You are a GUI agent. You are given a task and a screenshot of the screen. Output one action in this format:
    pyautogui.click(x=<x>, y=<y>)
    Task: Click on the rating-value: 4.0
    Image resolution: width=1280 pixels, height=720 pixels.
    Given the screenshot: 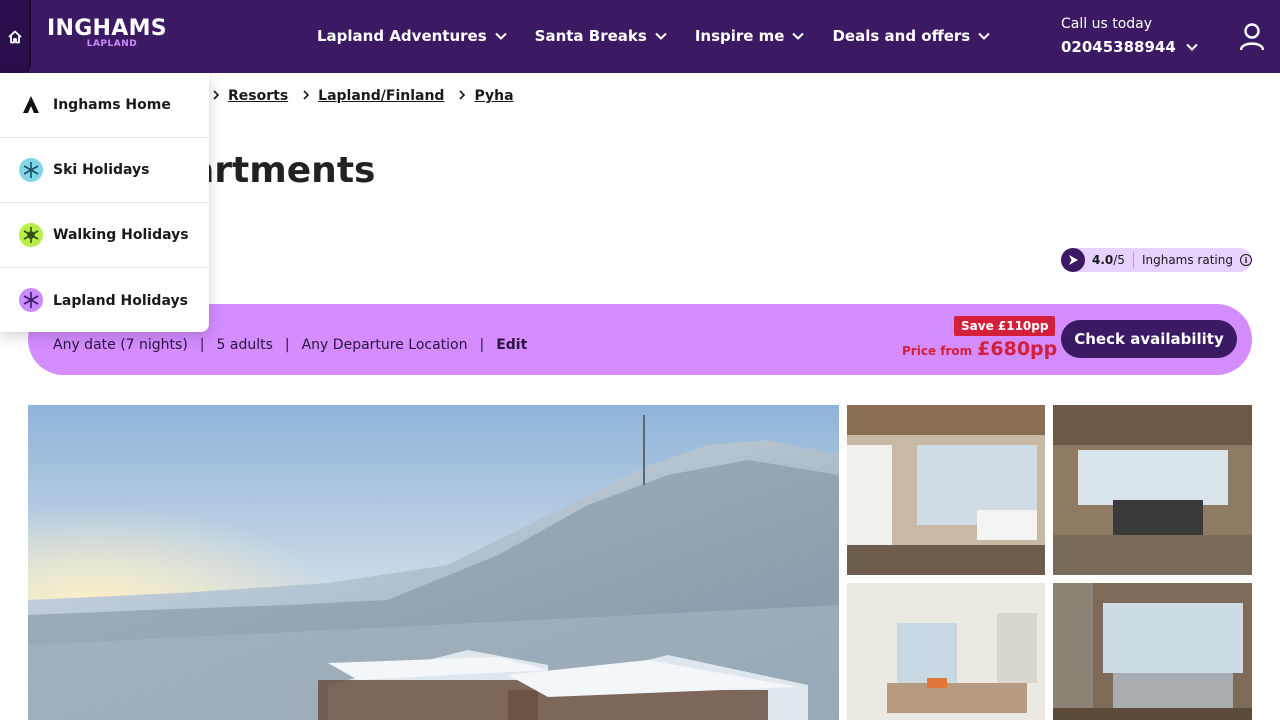 What is the action you would take?
    pyautogui.click(x=1103, y=260)
    